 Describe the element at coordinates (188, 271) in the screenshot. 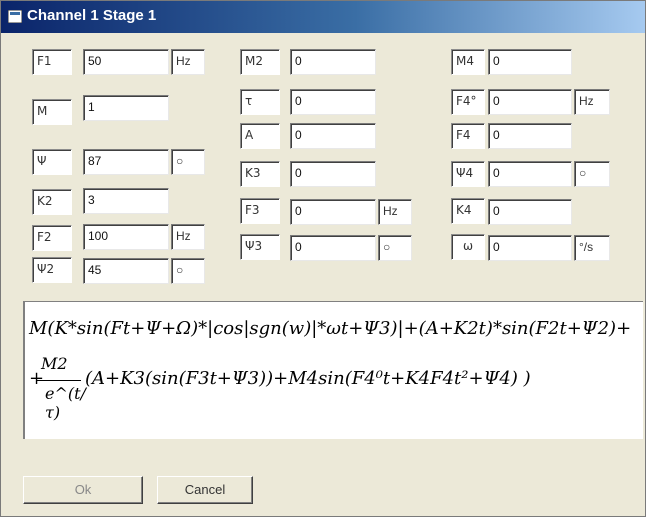

I see `psi2-unit: ○` at that location.